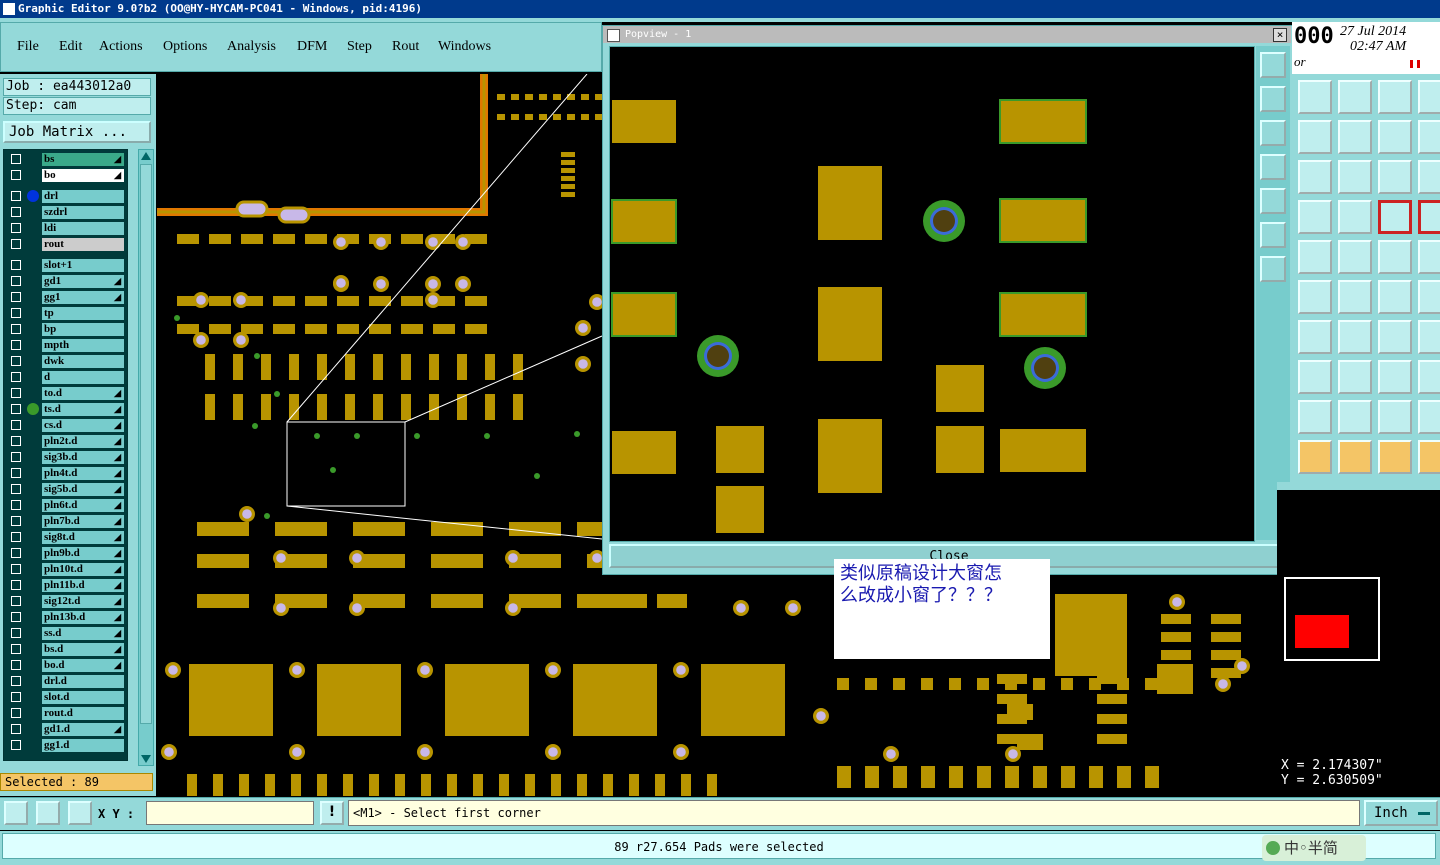  Describe the element at coordinates (251, 47) in the screenshot. I see `menu-analysis: Analysis` at that location.